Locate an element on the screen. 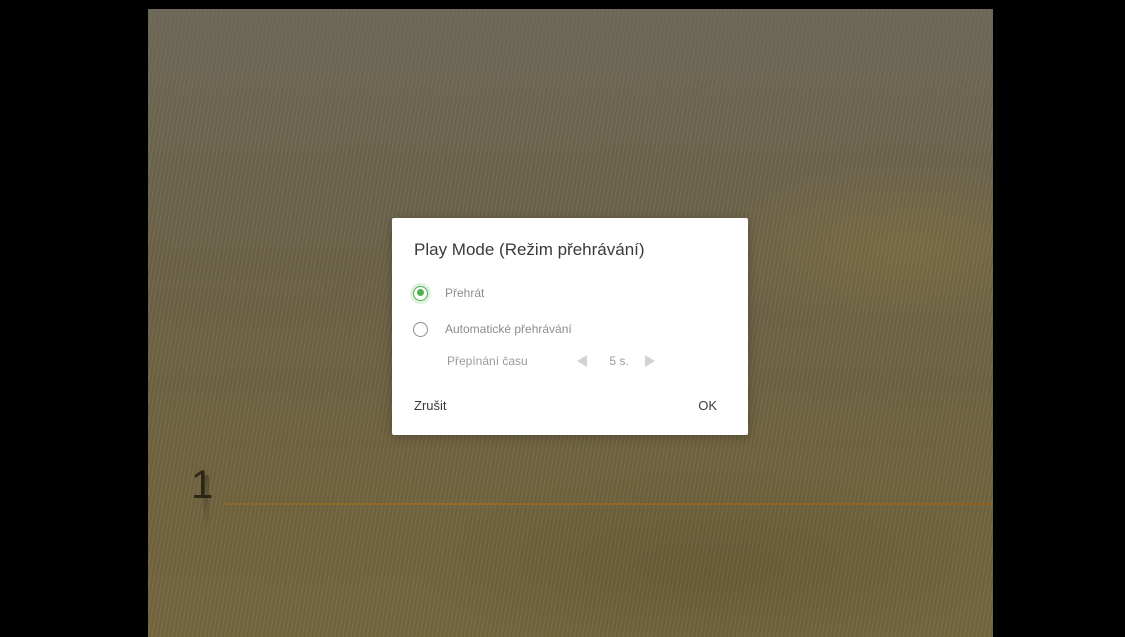 This screenshot has width=1125, height=637. slide-divider-line is located at coordinates (608, 504).